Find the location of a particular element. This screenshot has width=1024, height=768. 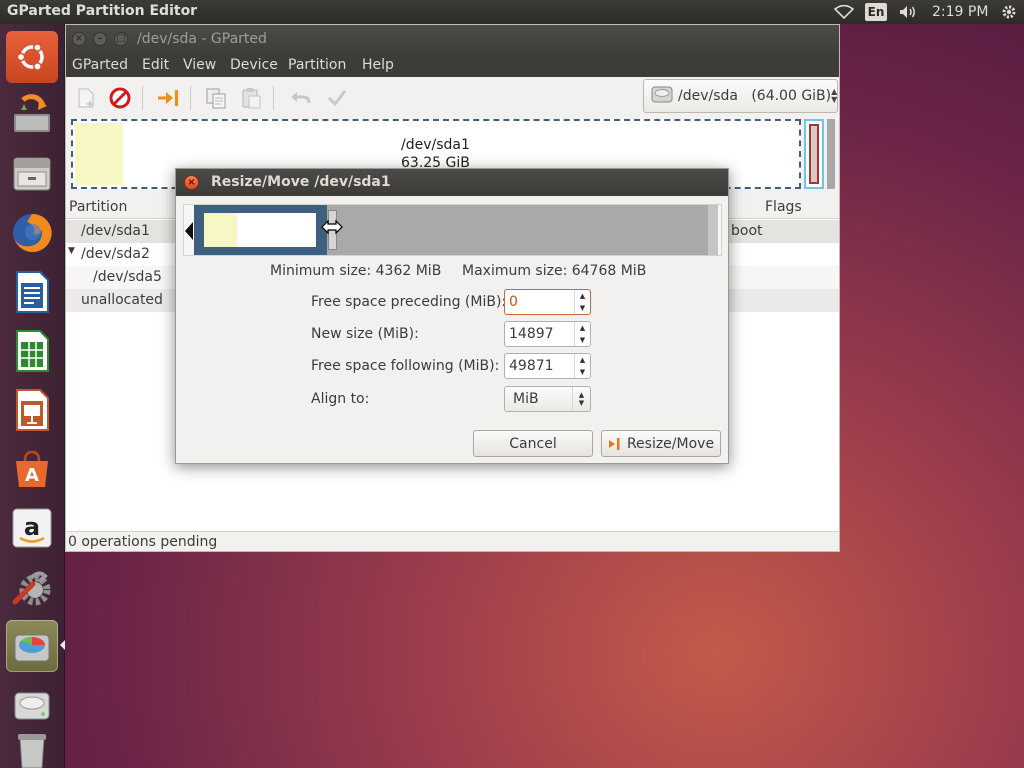

align-to-value: MiB is located at coordinates (526, 399).